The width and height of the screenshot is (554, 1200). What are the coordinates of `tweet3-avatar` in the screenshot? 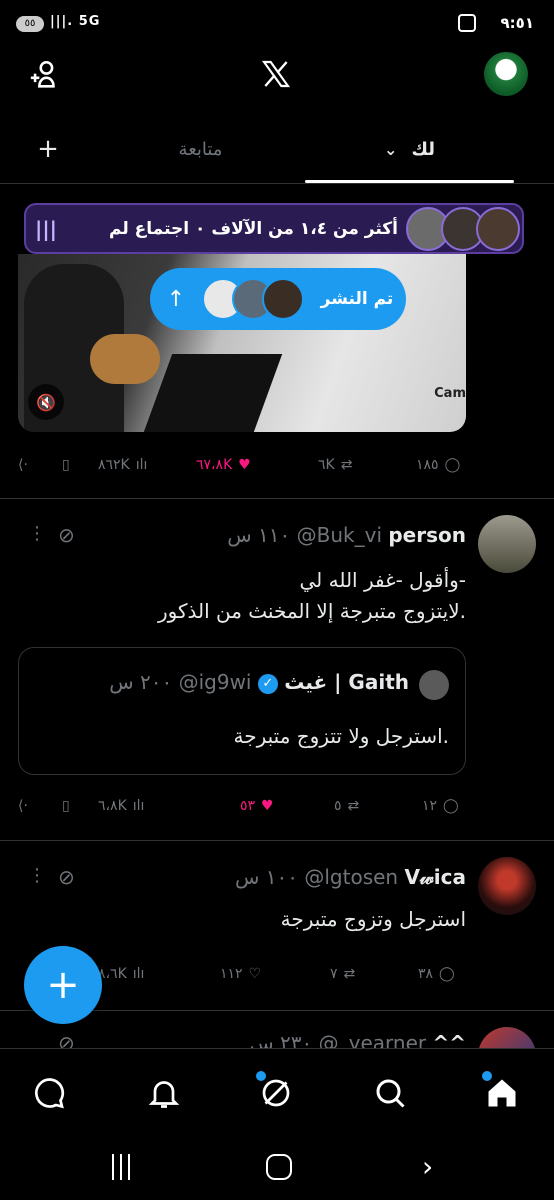 It's located at (507, 886).